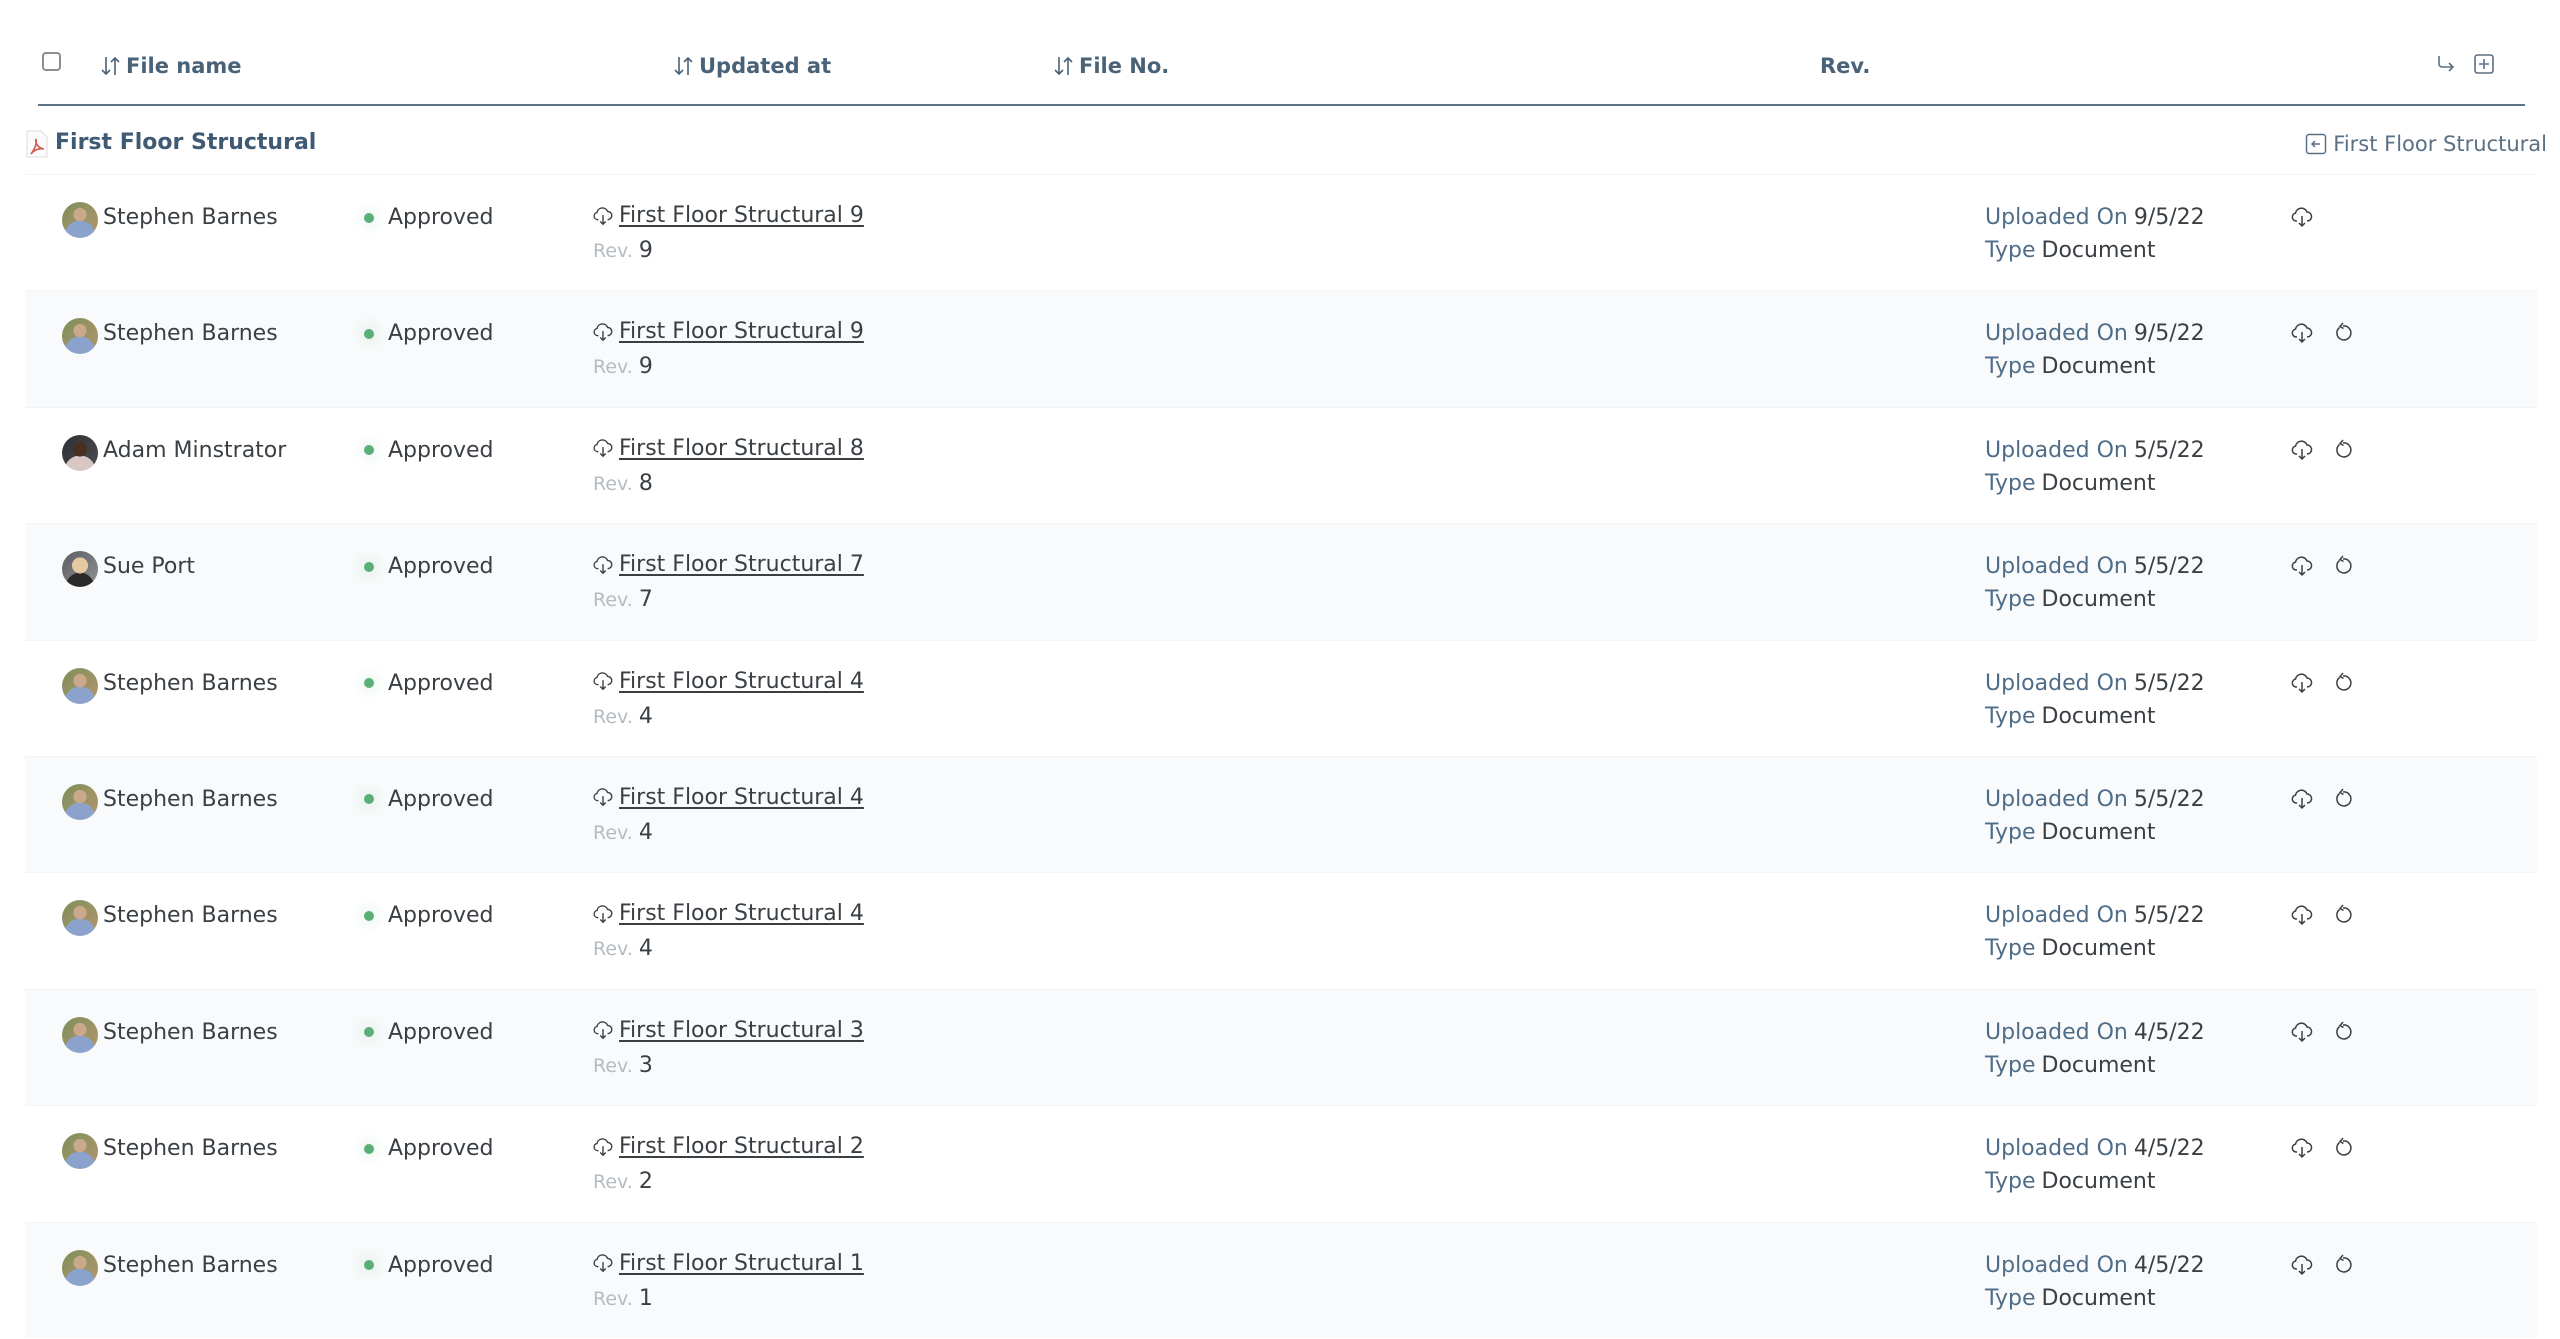  What do you see at coordinates (2316, 144) in the screenshot?
I see `back-square-icon` at bounding box center [2316, 144].